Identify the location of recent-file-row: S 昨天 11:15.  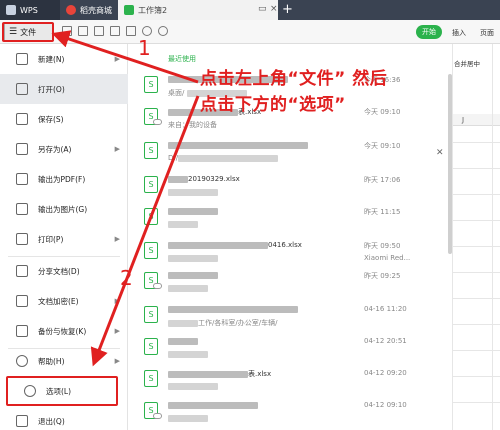
(292, 220).